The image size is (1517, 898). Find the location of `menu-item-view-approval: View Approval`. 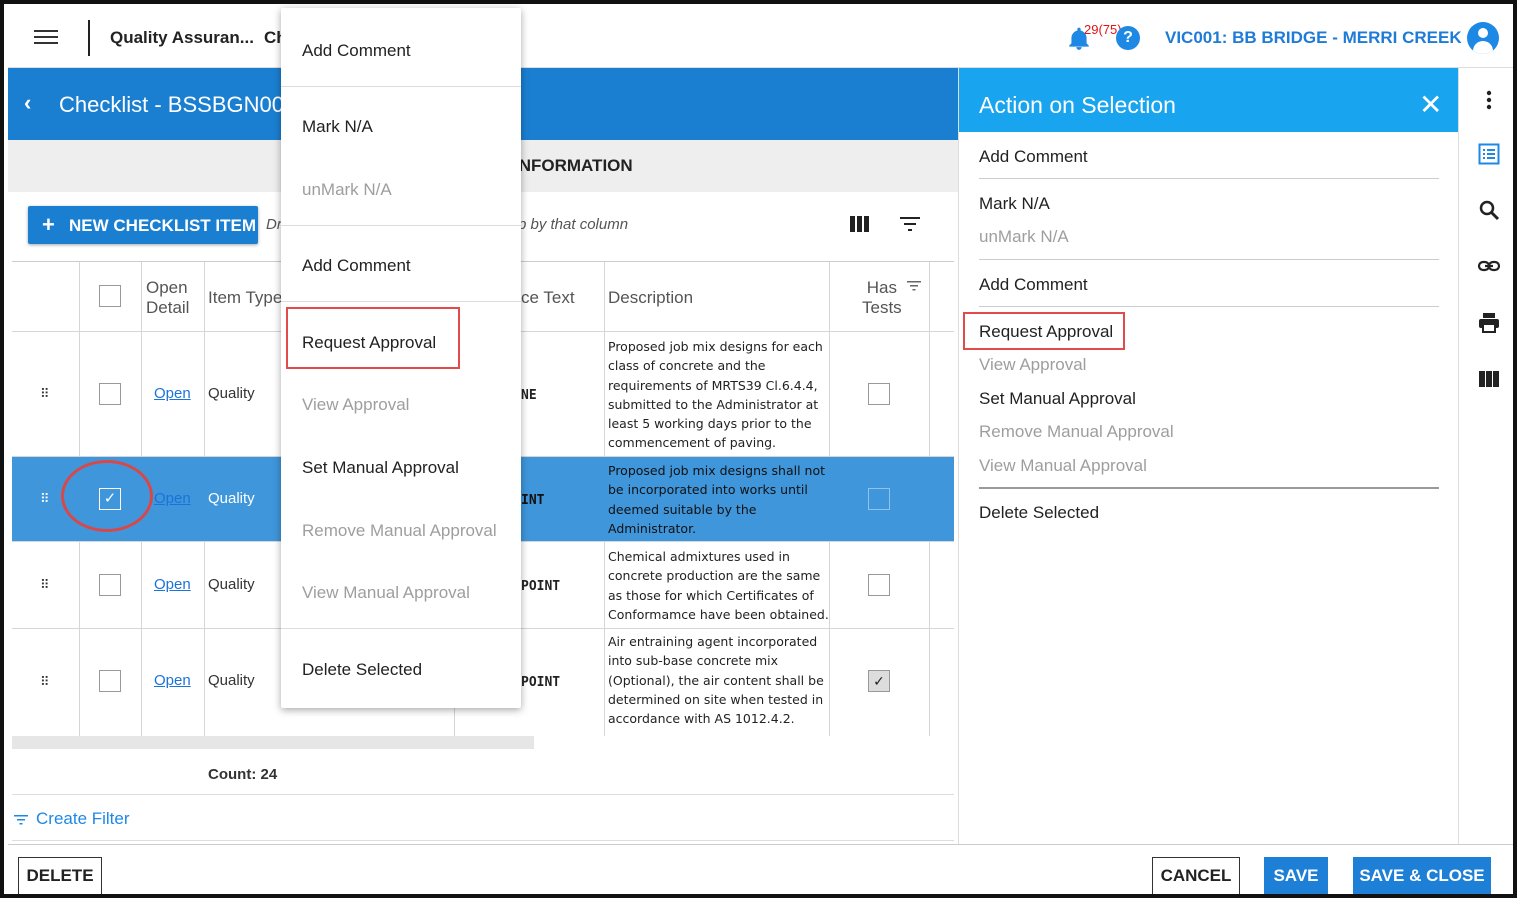

menu-item-view-approval: View Approval is located at coordinates (356, 404).